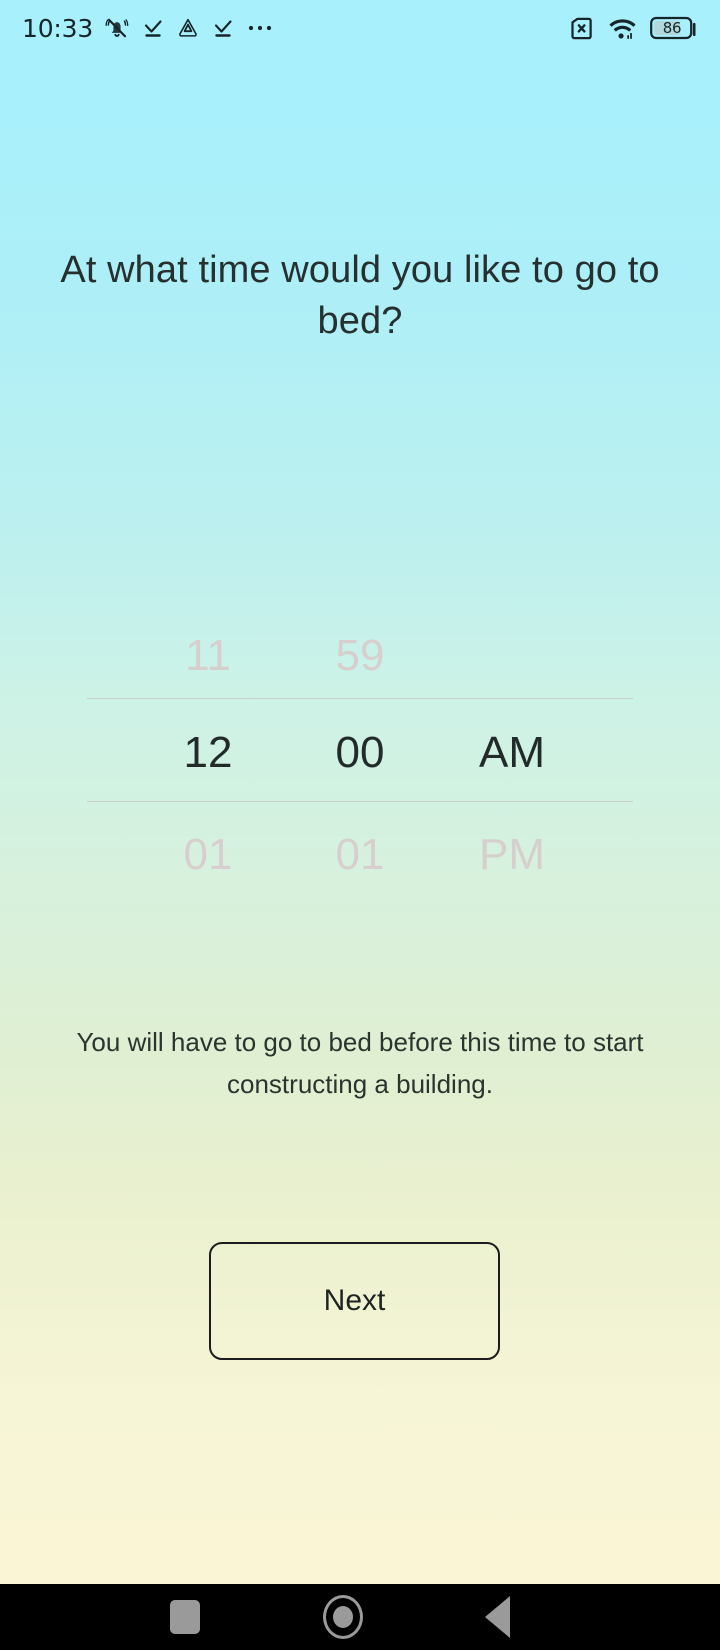 This screenshot has width=720, height=1650. I want to click on picker-minute-next: 01, so click(360, 855).